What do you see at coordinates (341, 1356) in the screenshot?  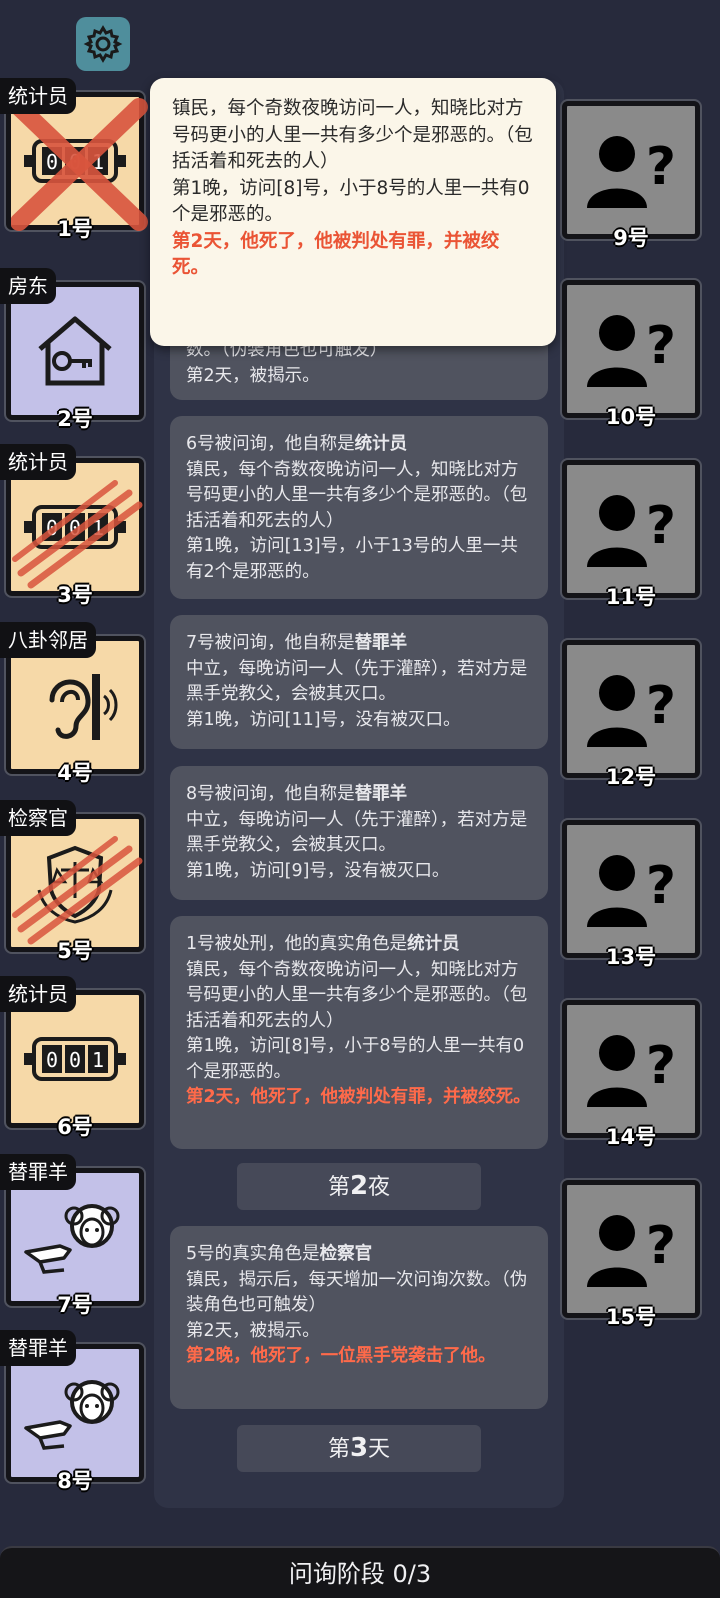 I see `death-text: 第2晚，他死了，一位黑手党袭击了他。` at bounding box center [341, 1356].